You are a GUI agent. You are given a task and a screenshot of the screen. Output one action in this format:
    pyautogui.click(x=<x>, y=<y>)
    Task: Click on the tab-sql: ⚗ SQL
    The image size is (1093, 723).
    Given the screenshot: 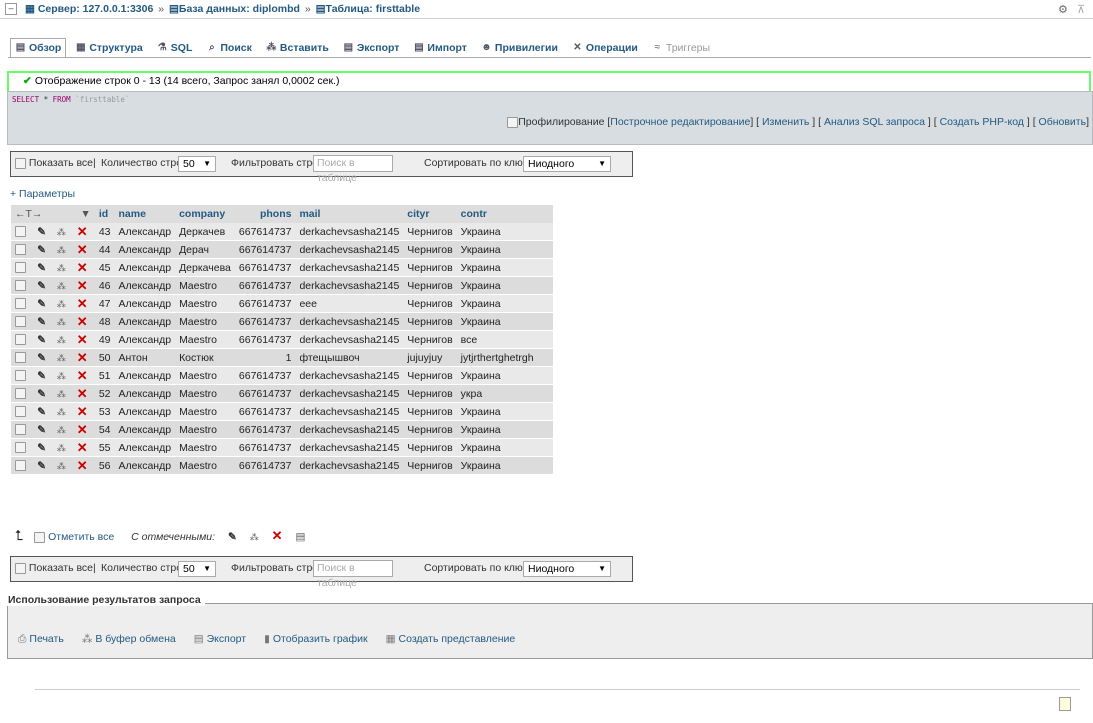 What is the action you would take?
    pyautogui.click(x=175, y=47)
    